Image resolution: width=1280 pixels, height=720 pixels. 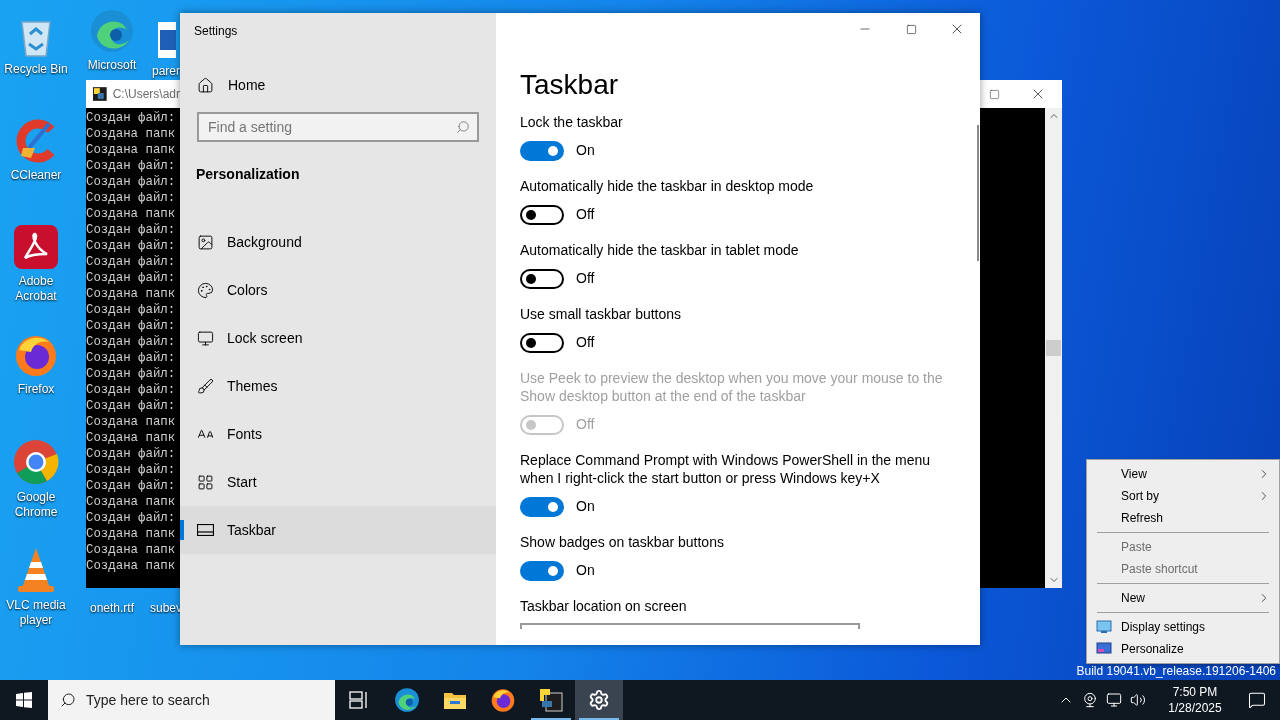 I want to click on nav-item: Fonts, so click(x=338, y=434).